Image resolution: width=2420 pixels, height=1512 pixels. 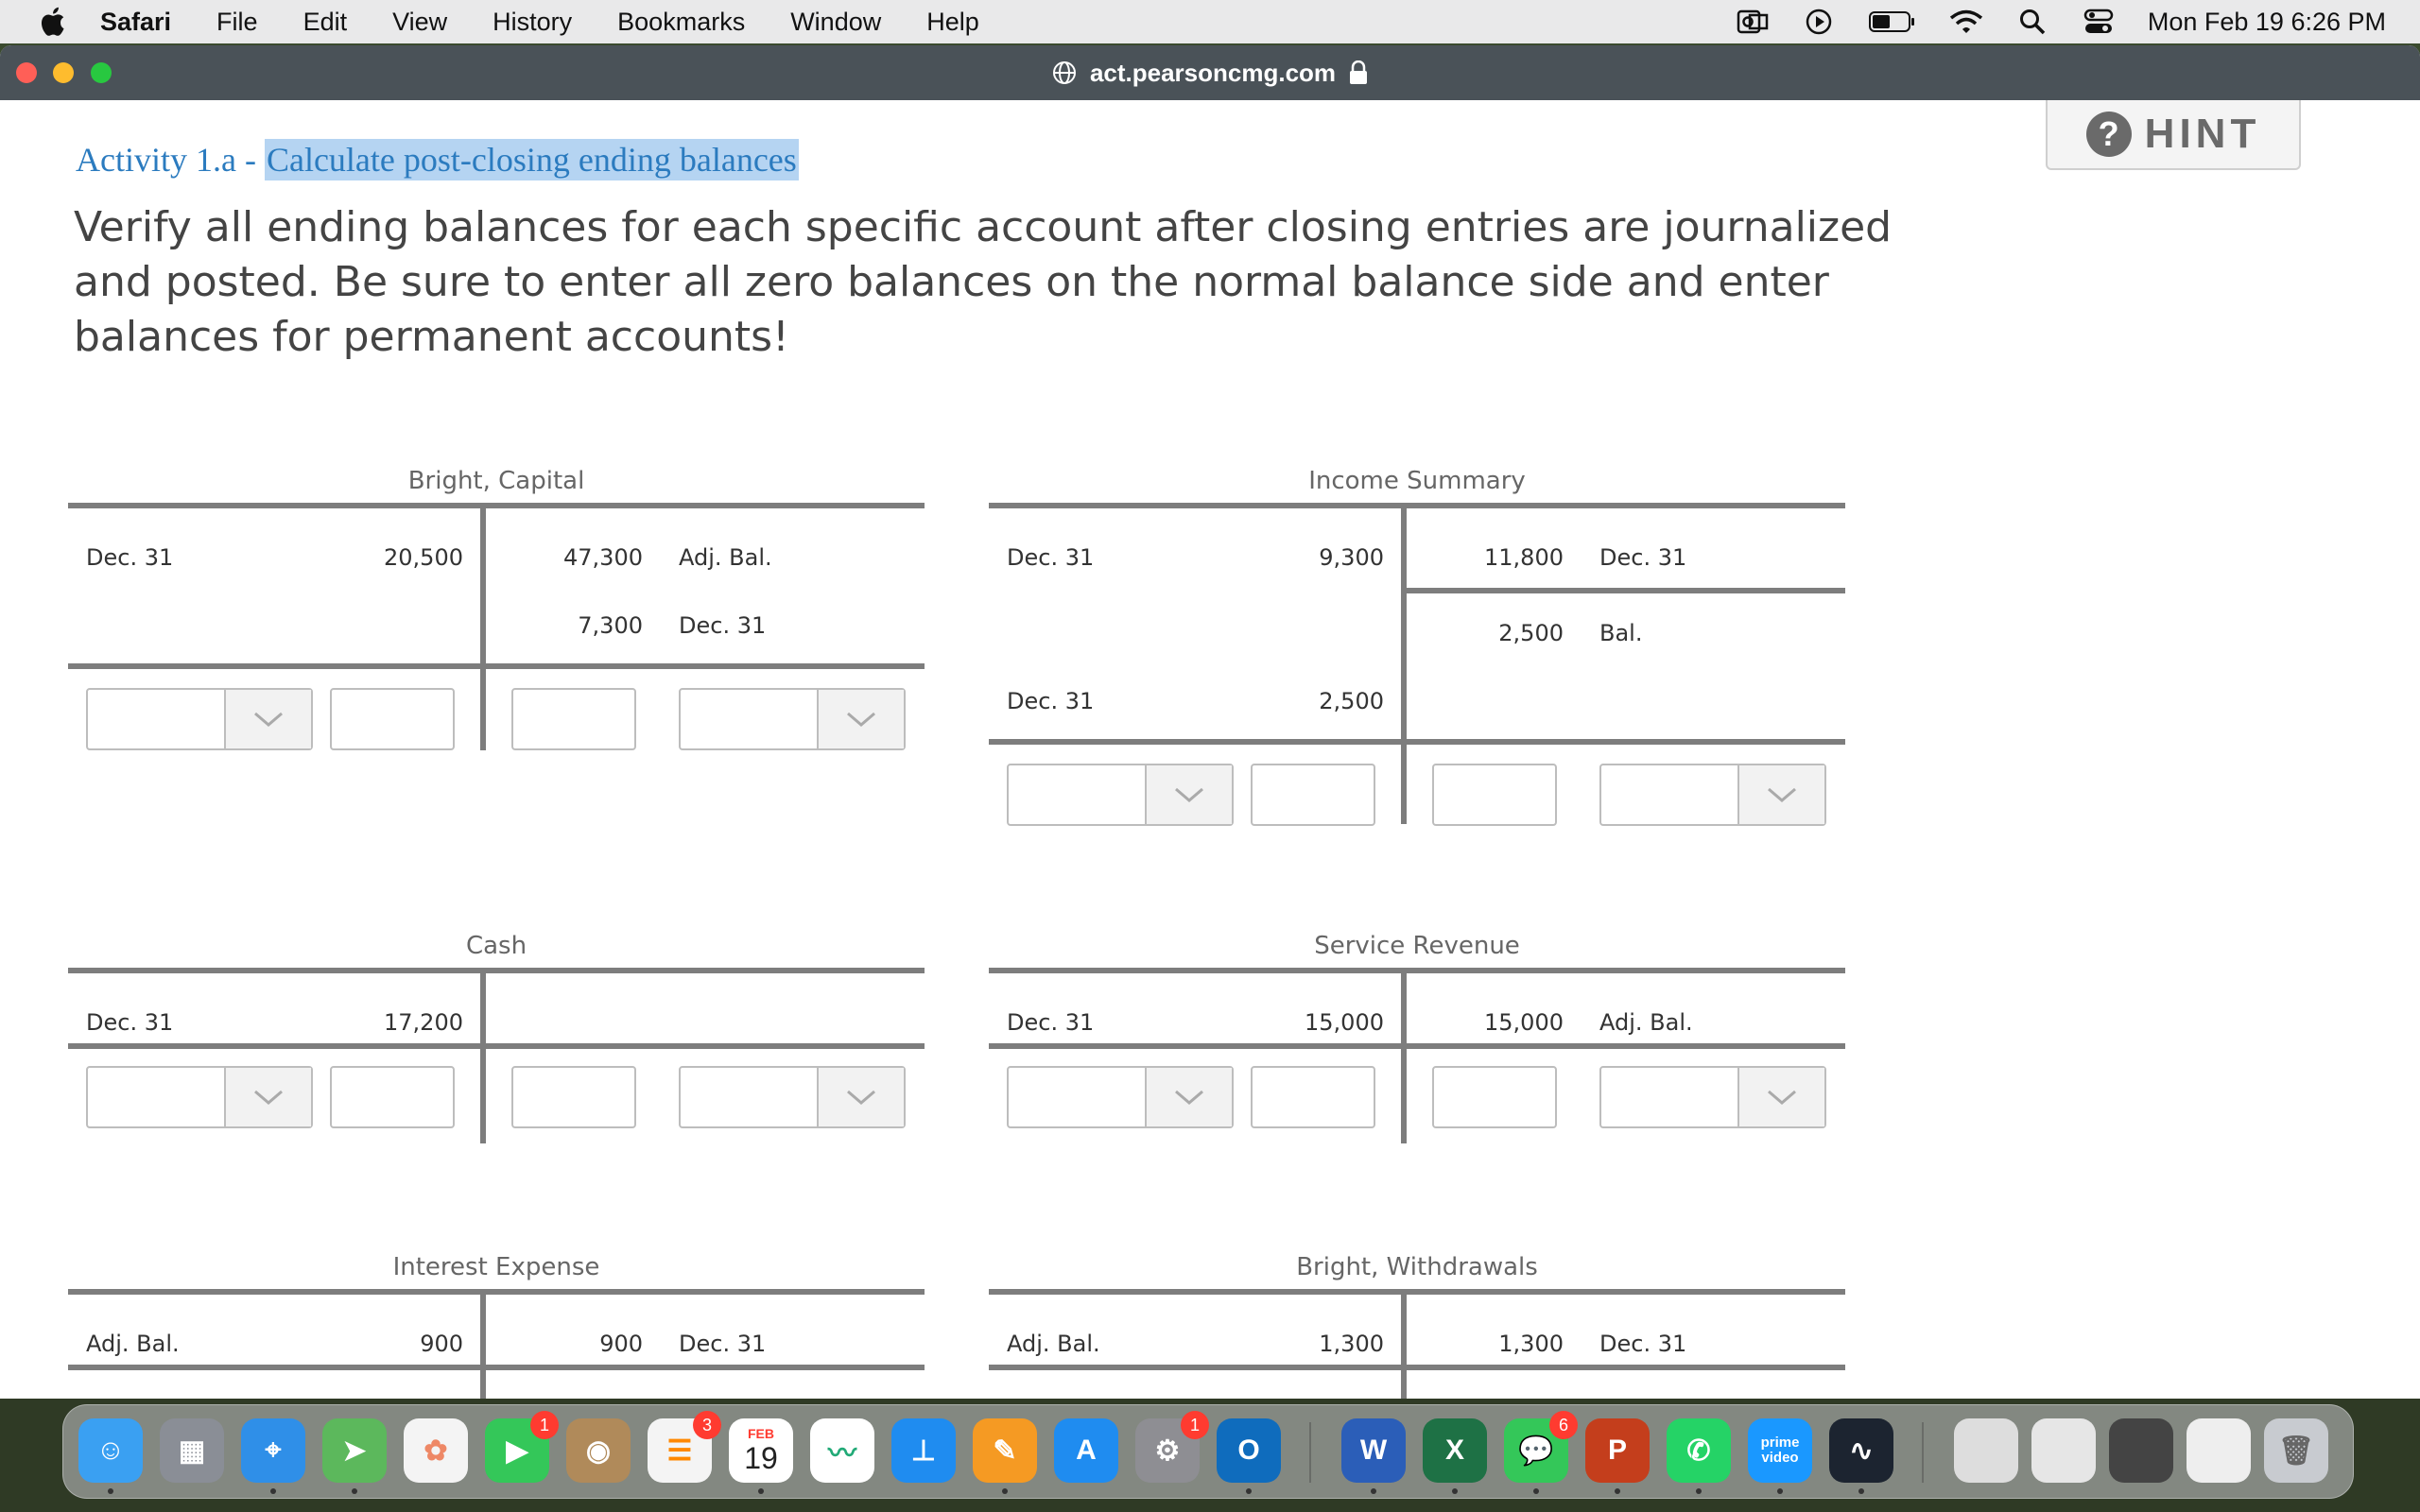 What do you see at coordinates (923, 1450) in the screenshot?
I see `keynote-icon: ⊥` at bounding box center [923, 1450].